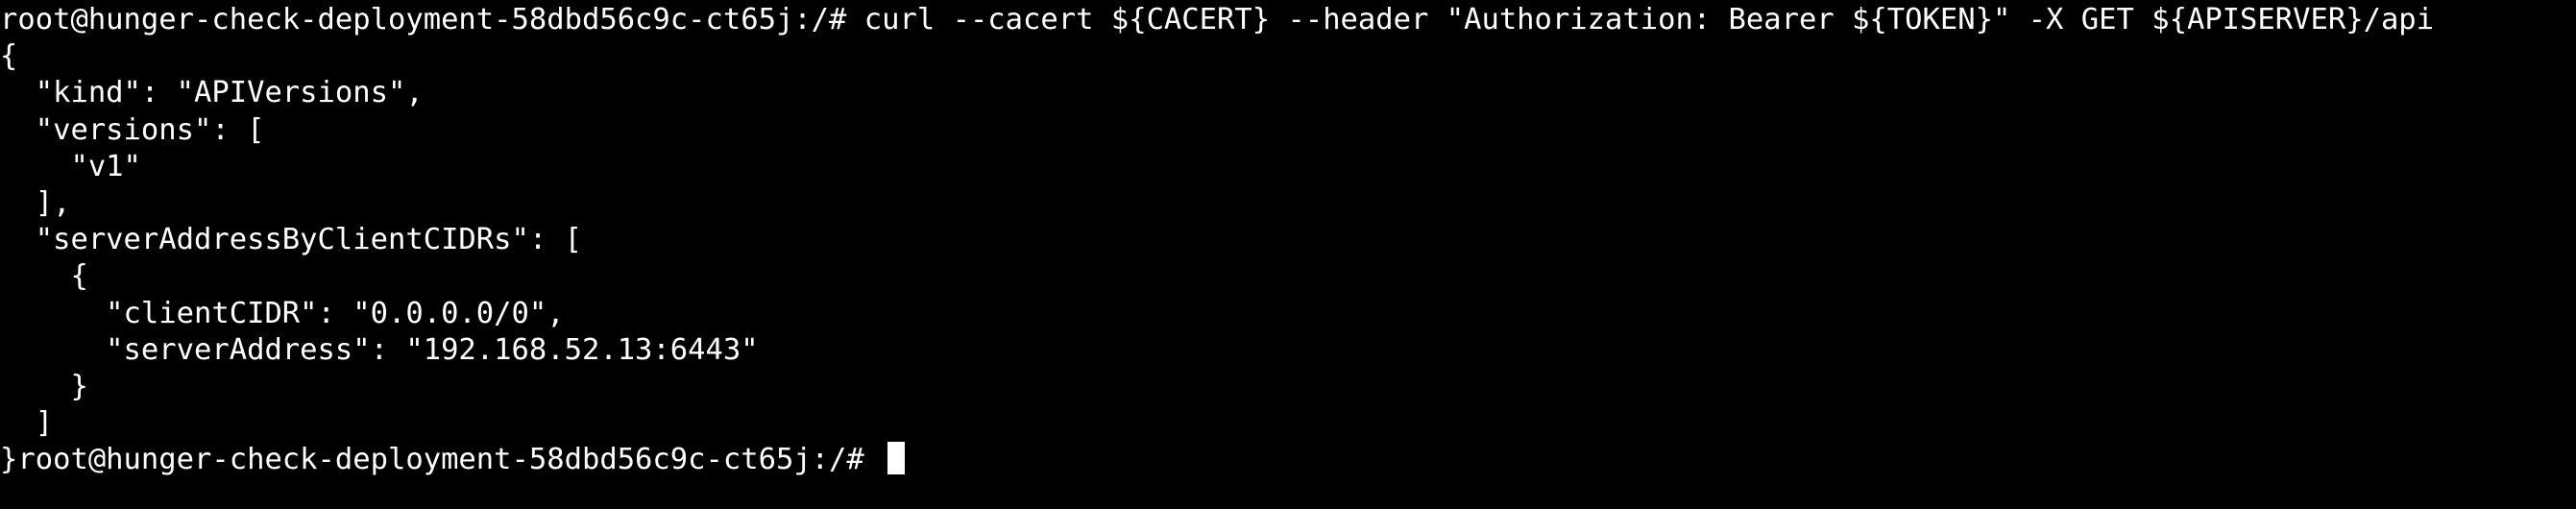 The height and width of the screenshot is (509, 2576). What do you see at coordinates (212, 93) in the screenshot?
I see `output-line: "kind": "APIVersions",` at bounding box center [212, 93].